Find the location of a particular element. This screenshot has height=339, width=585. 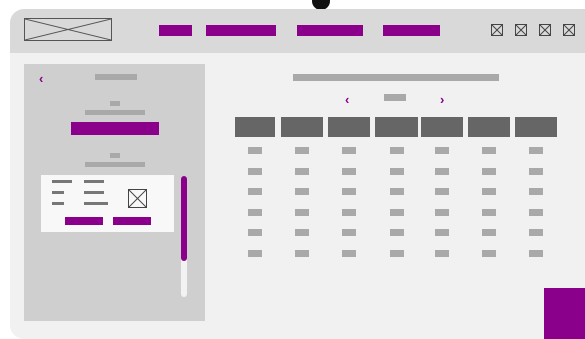

scrollbar-thumb is located at coordinates (184, 218).